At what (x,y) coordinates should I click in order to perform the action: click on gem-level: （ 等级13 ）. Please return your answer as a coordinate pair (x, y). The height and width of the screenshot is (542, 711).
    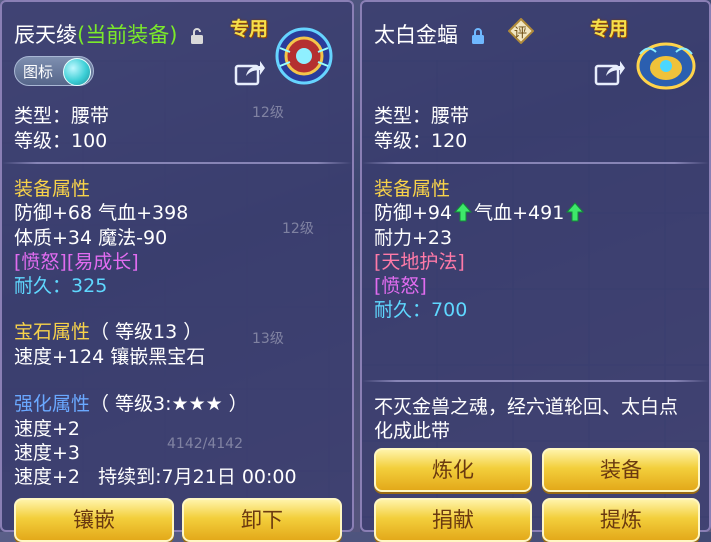
    Looking at the image, I should click on (146, 332).